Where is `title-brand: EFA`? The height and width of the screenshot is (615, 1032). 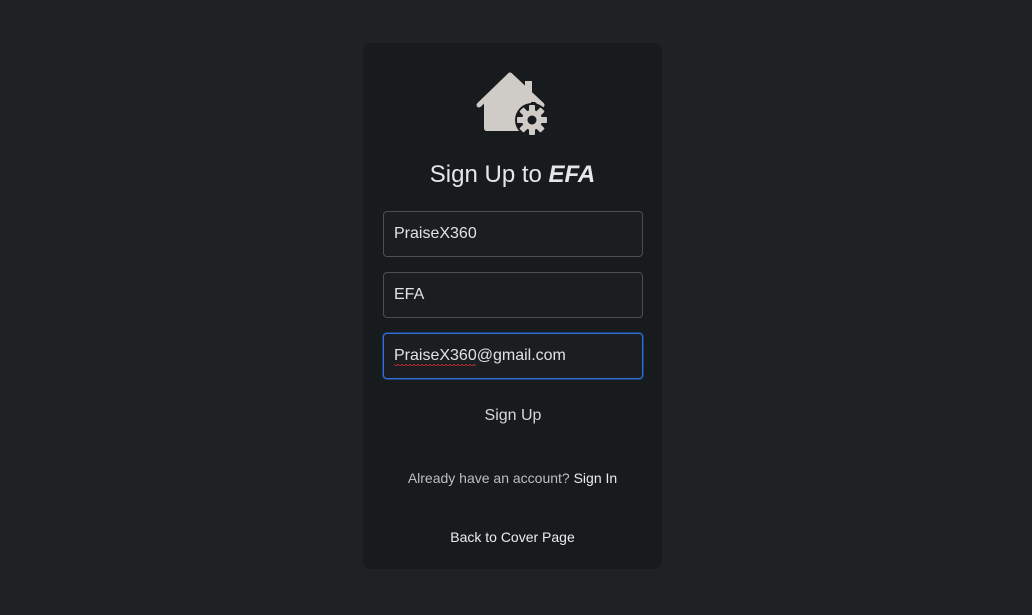 title-brand: EFA is located at coordinates (572, 174).